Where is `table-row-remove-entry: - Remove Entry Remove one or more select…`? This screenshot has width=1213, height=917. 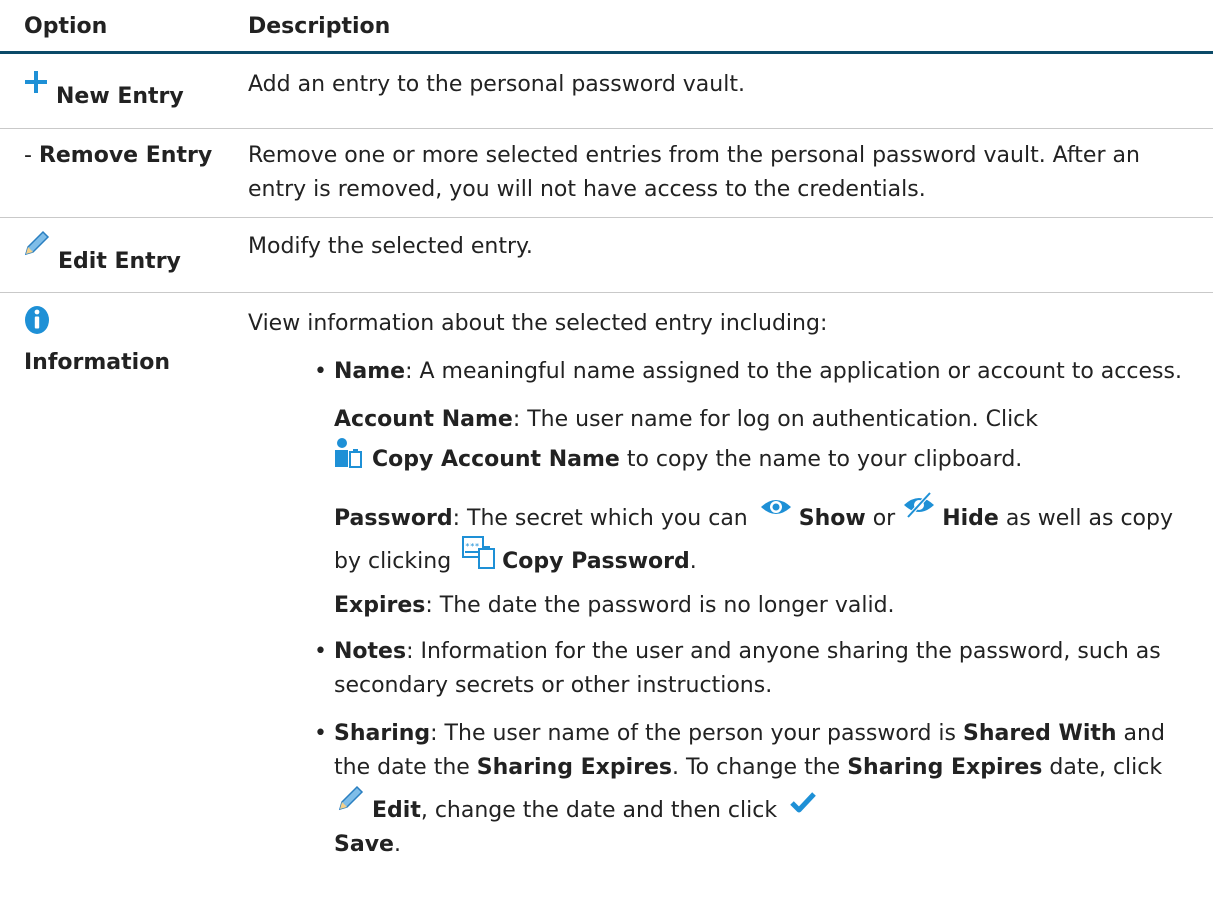
table-row-remove-entry: - Remove Entry Remove one or more select… is located at coordinates (606, 173).